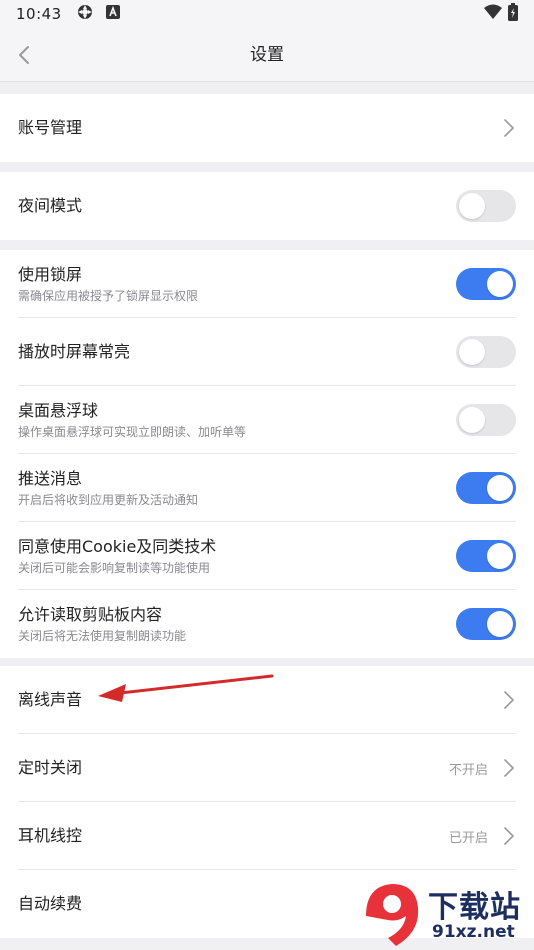 This screenshot has width=534, height=950. I want to click on item-label: 同意使用Cookie及同类技术, so click(117, 546).